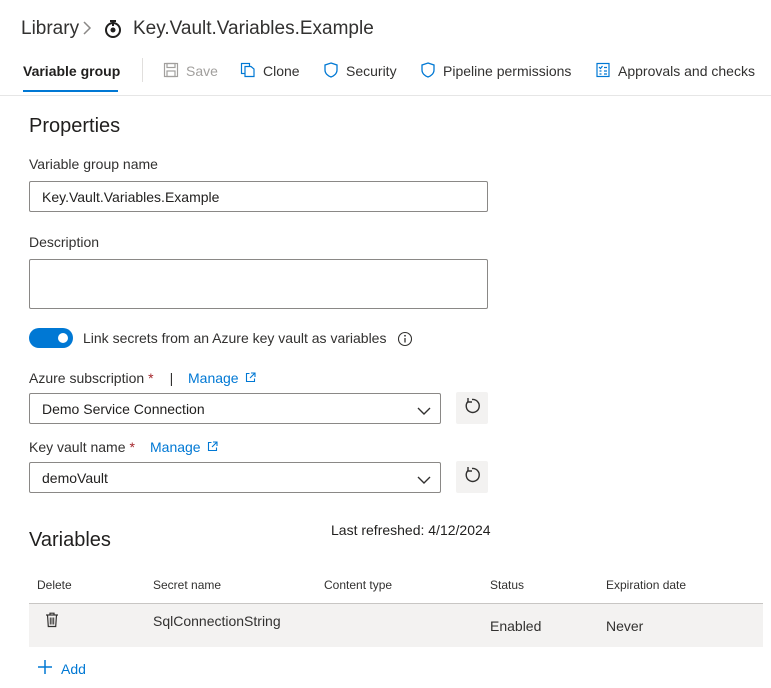  Describe the element at coordinates (507, 71) in the screenshot. I see `pipeline-permissions-label: Pipeline permissions` at that location.